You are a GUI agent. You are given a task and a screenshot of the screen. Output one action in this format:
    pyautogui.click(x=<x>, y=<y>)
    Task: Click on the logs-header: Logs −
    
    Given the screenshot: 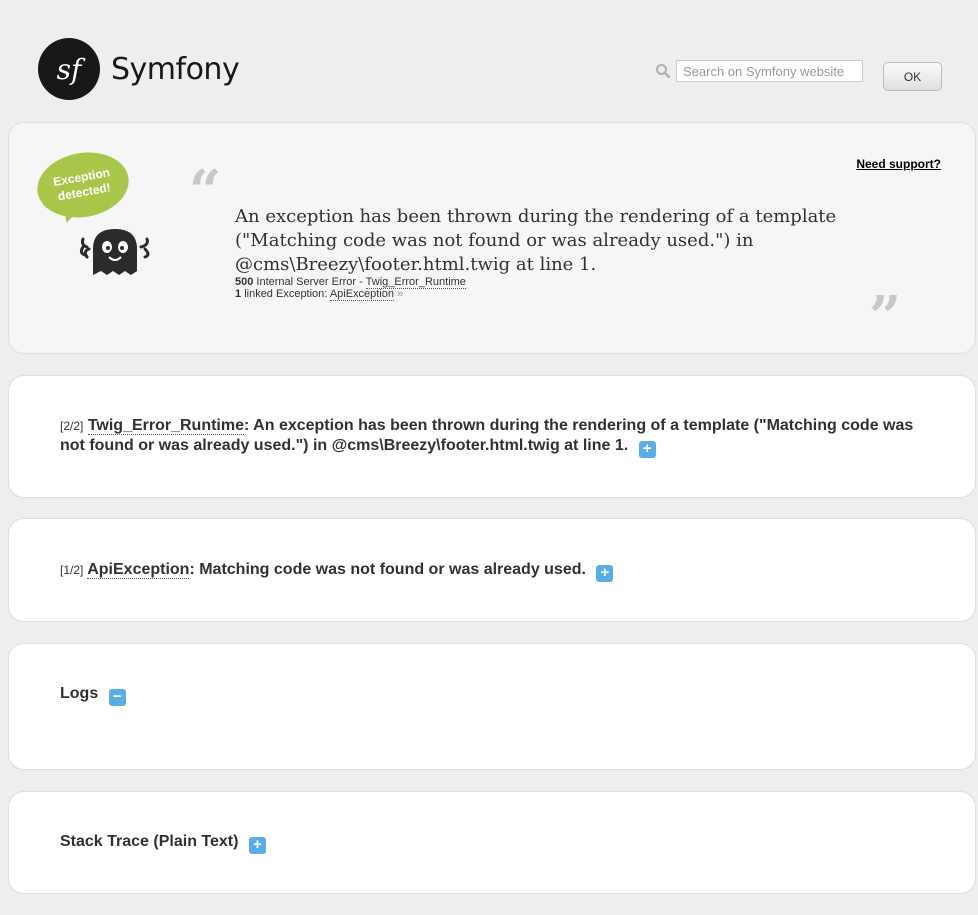 What is the action you would take?
    pyautogui.click(x=93, y=695)
    